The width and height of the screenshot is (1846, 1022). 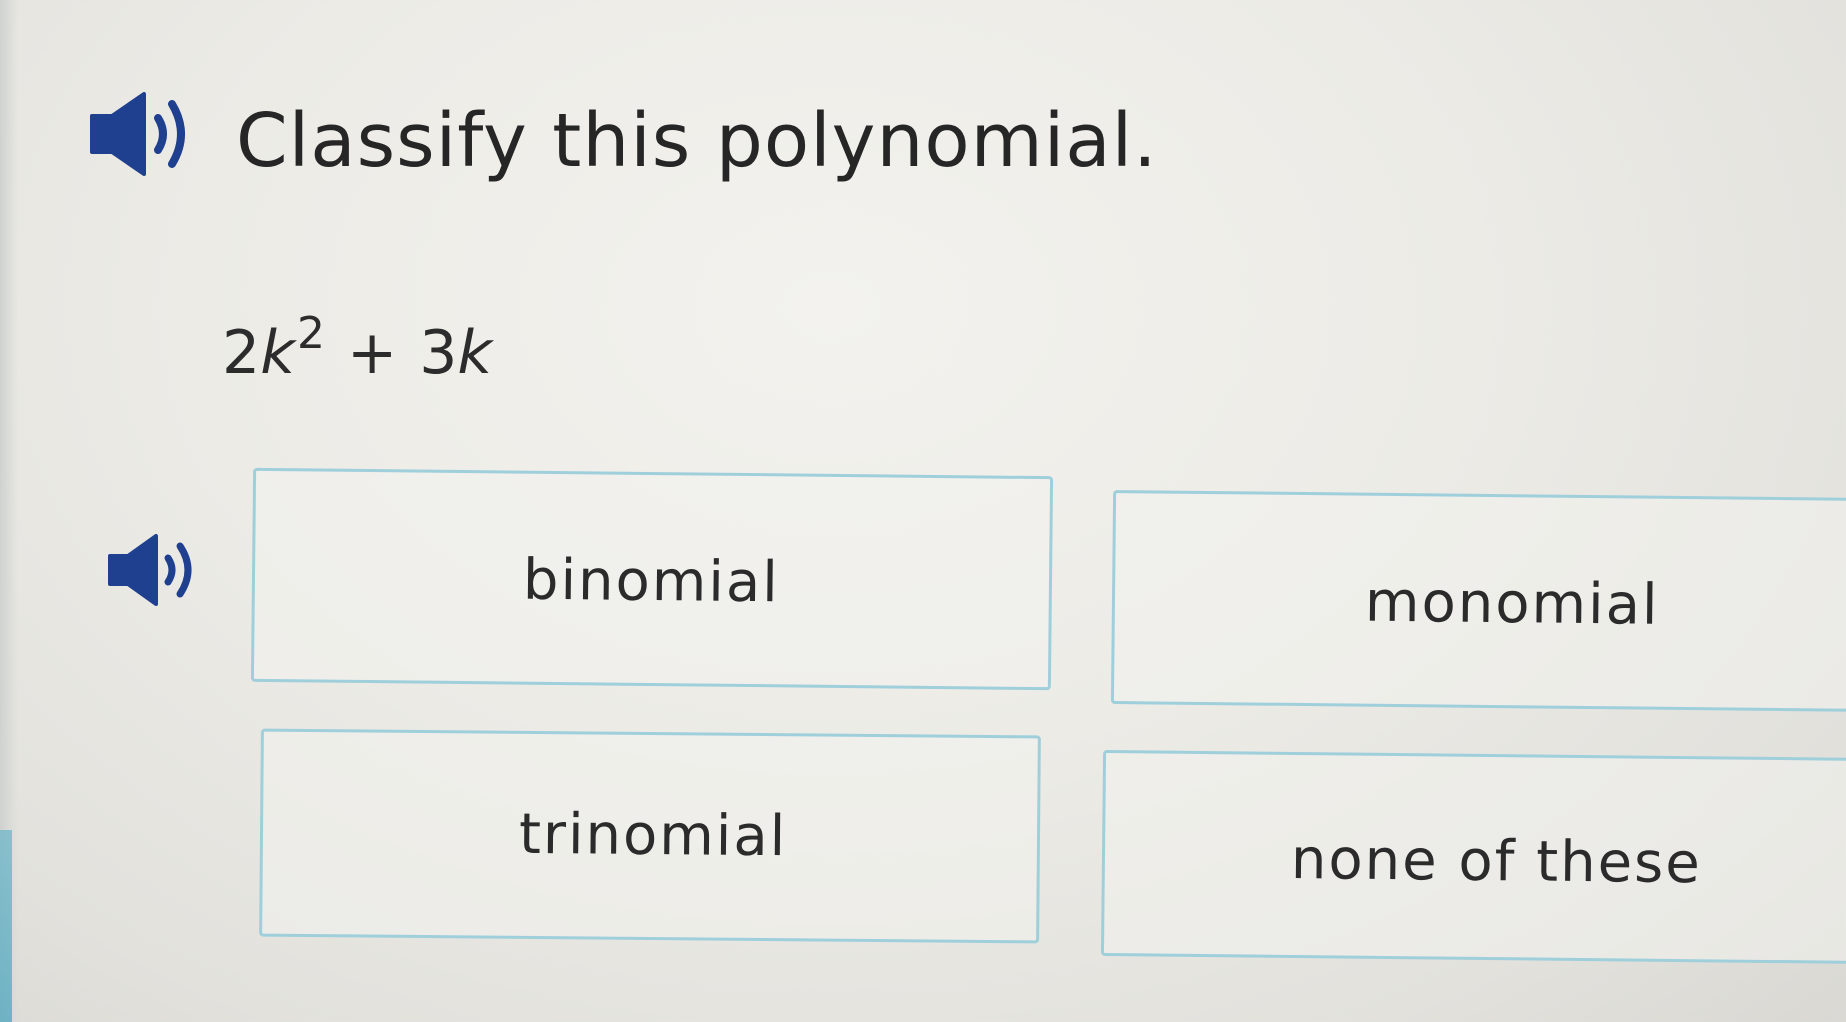 I want to click on answer-choice-binomial: binomial, so click(x=652, y=579).